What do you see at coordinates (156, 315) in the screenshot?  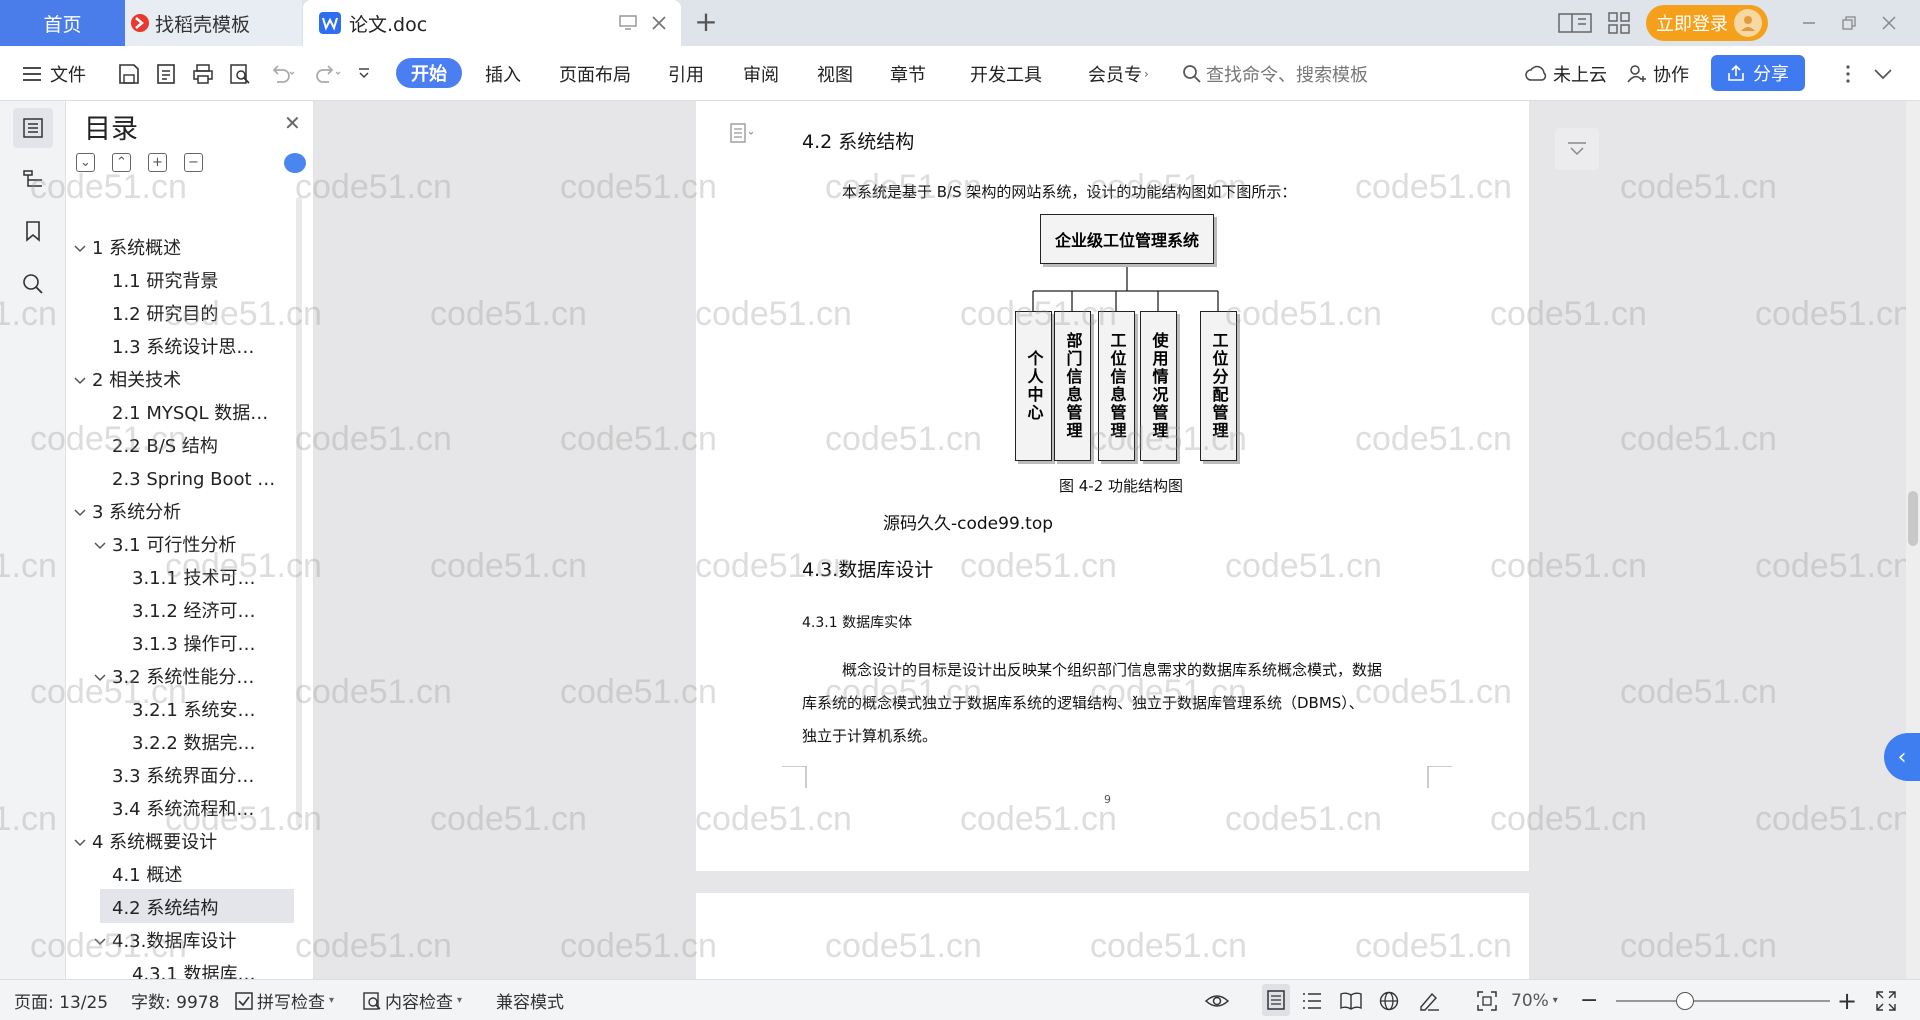 I see `toc-item: 1.2 研究目的` at bounding box center [156, 315].